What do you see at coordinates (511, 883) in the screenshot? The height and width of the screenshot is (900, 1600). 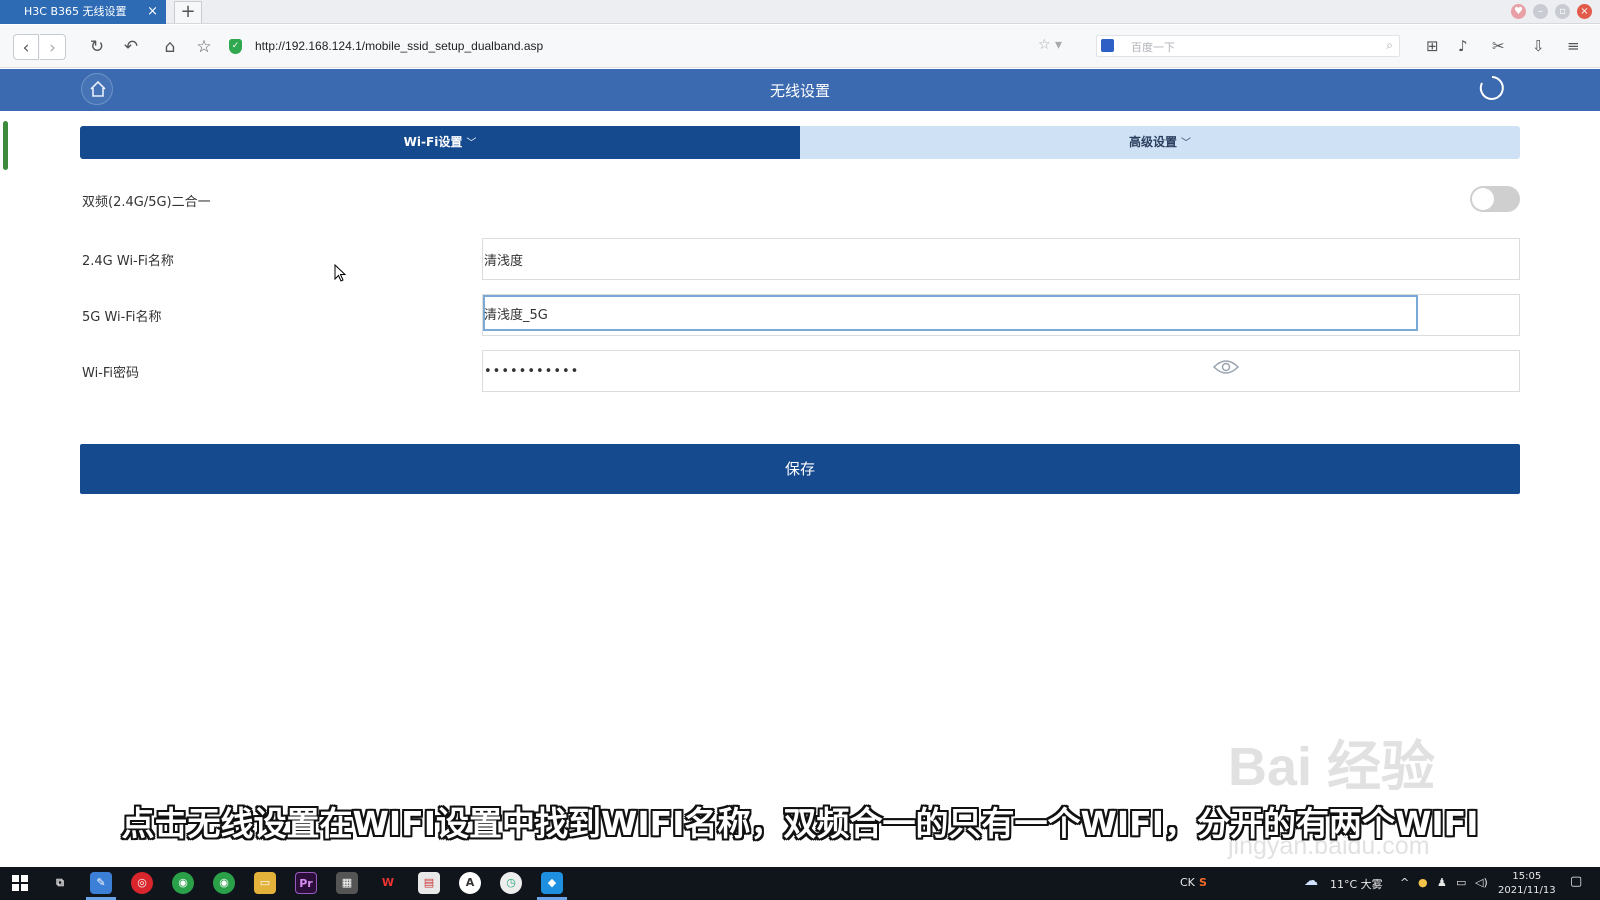 I see `clock-app-icon: ◷` at bounding box center [511, 883].